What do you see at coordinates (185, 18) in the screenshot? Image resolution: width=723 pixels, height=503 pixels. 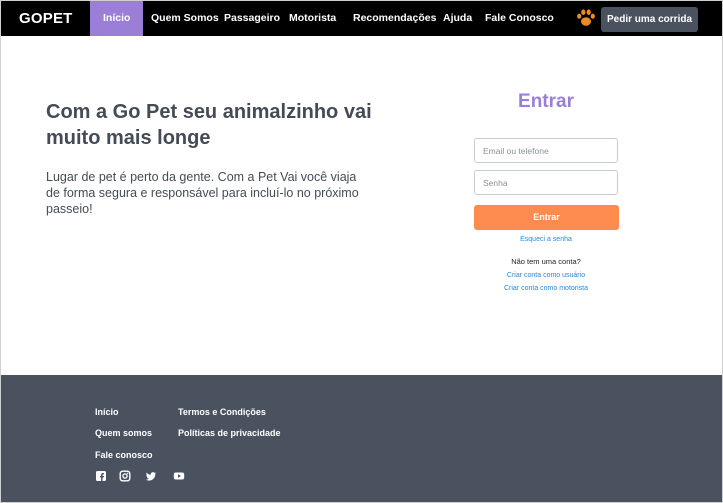 I see `nav-item-quem-somos: Quem Somos` at bounding box center [185, 18].